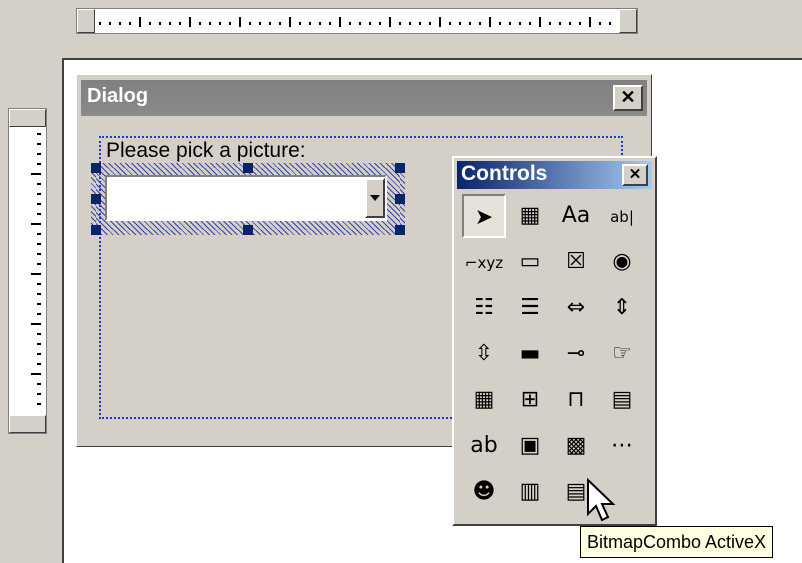  I want to click on controls-title: Controls, so click(504, 173).